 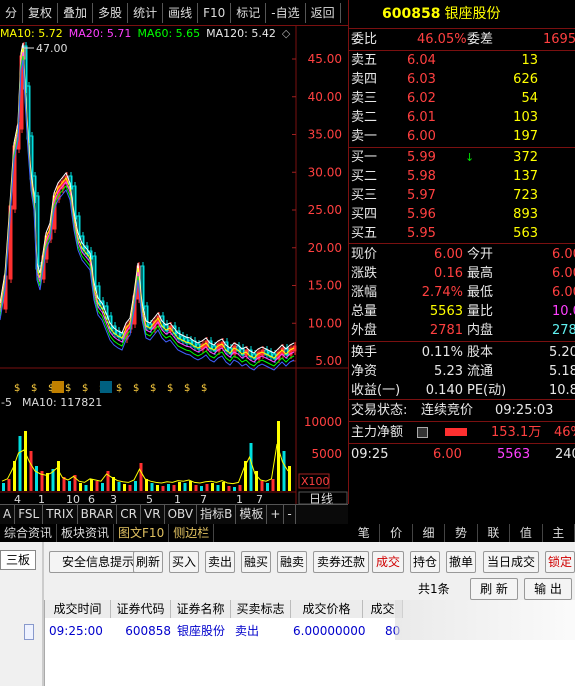 What do you see at coordinates (60, 514) in the screenshot?
I see `indicator-tab: TRIX` at bounding box center [60, 514].